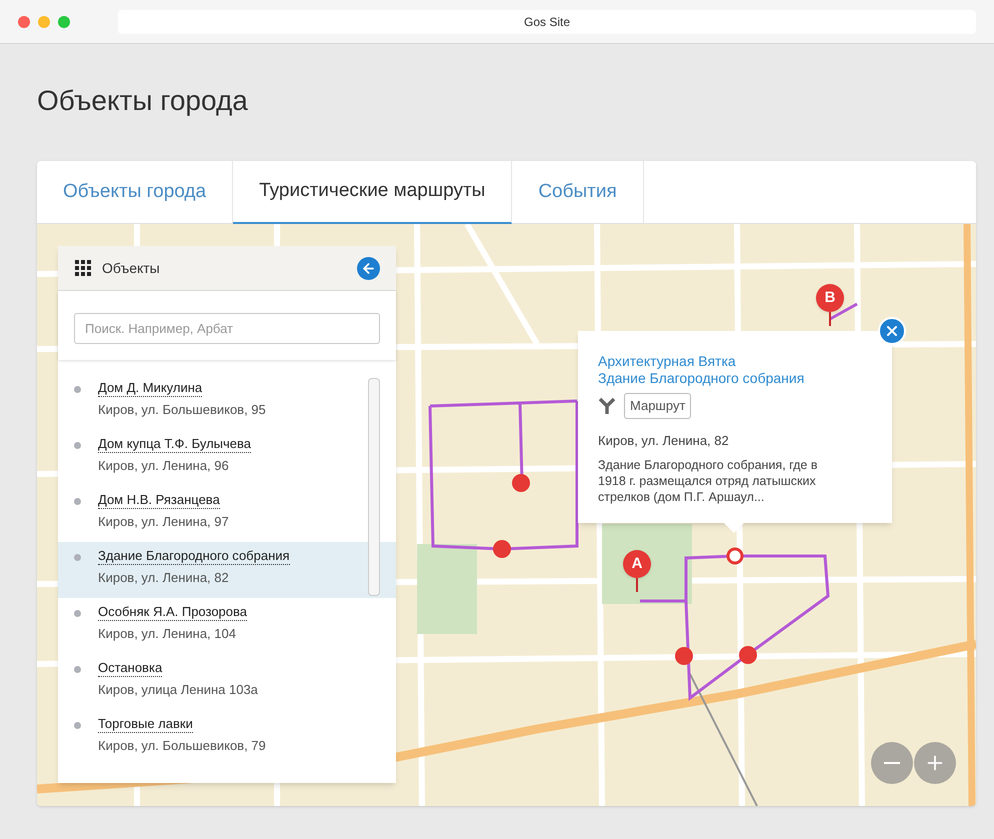  I want to click on object-list-item: Здание Благородного собрания Киров, ул. Ленина, 82, so click(227, 570).